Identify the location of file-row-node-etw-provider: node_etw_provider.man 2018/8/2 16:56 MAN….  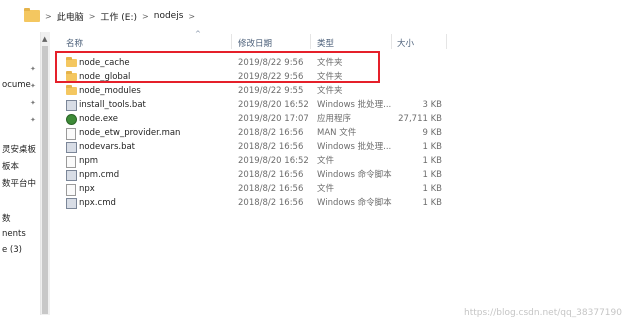
(260, 133).